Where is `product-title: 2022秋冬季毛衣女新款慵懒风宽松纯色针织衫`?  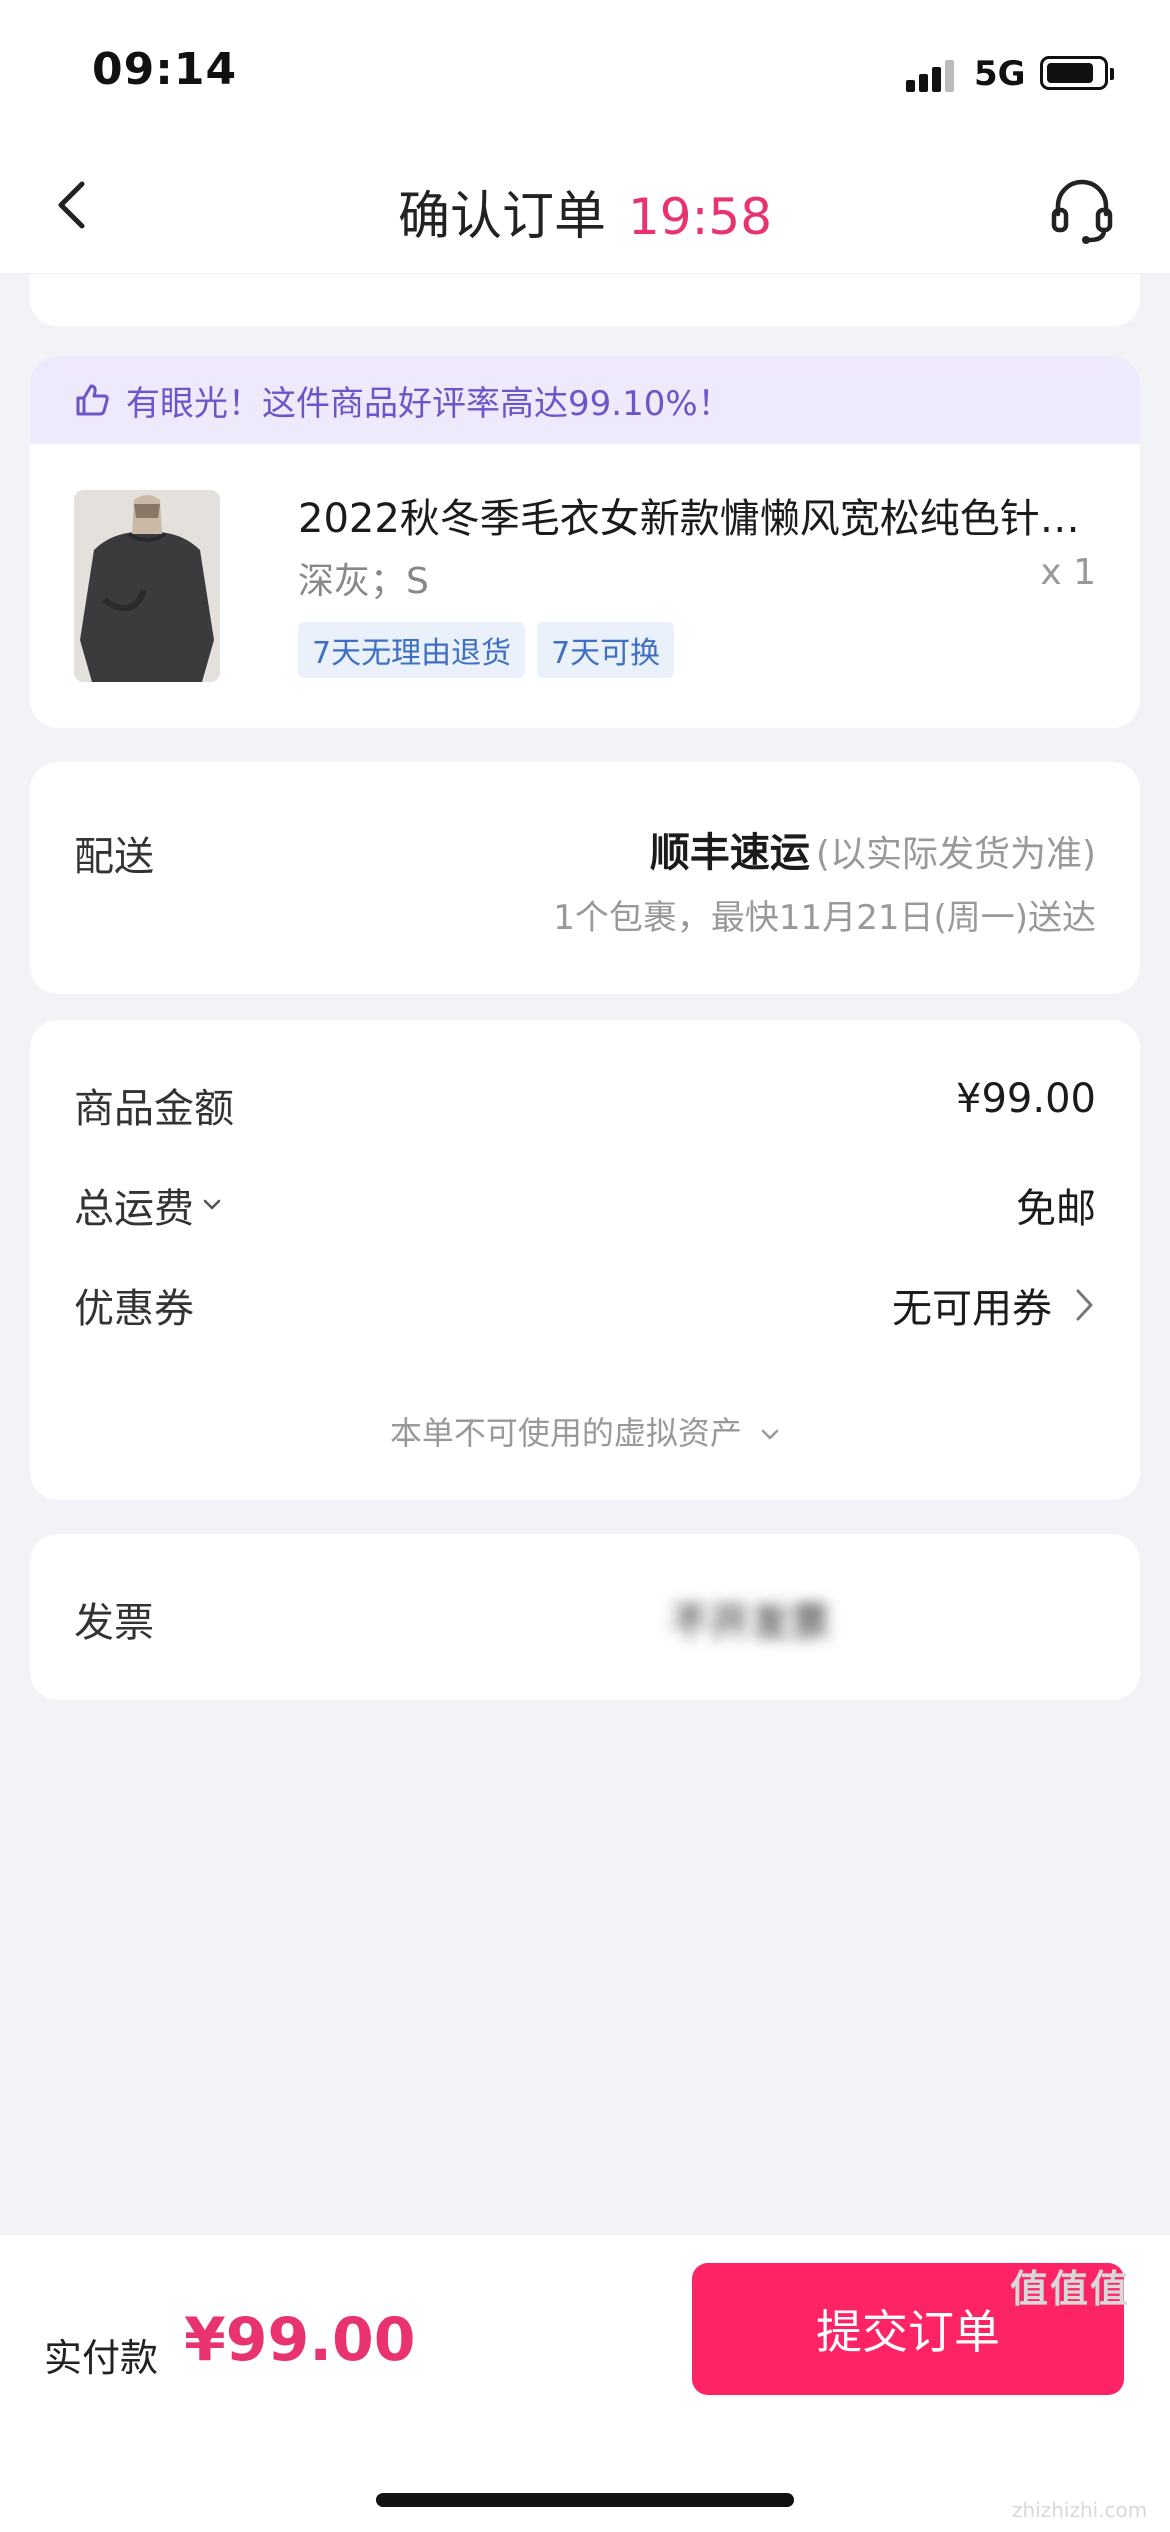
product-title: 2022秋冬季毛衣女新款慵懒风宽松纯色针织衫 is located at coordinates (703, 515).